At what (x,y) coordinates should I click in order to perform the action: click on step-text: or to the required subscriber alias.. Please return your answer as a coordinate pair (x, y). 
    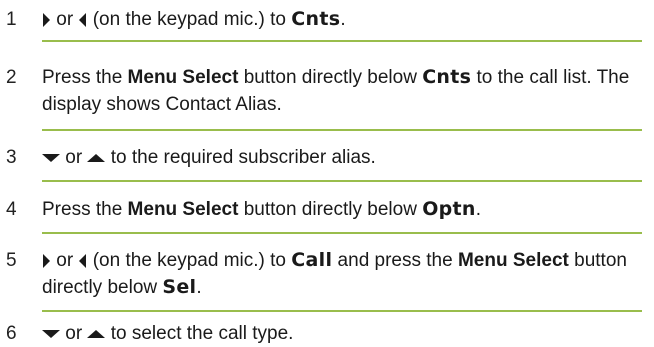
    Looking at the image, I should click on (344, 157).